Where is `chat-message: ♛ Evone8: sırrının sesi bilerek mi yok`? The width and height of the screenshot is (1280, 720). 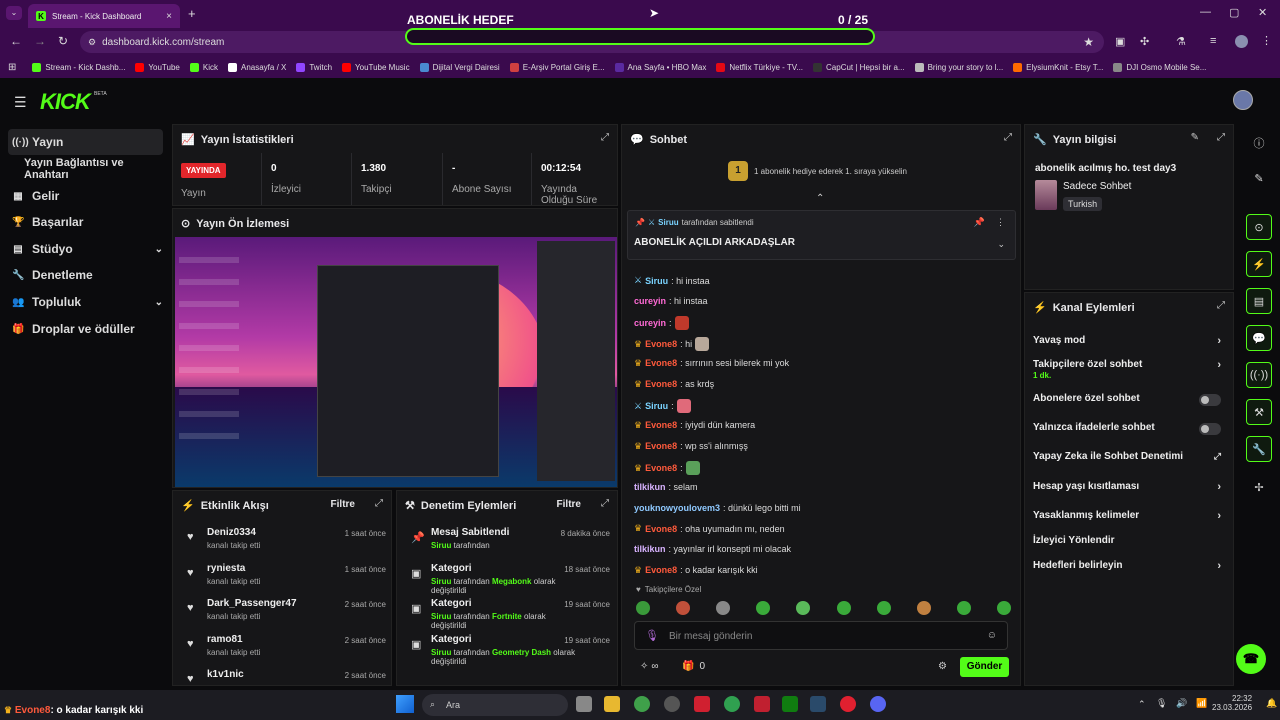 chat-message: ♛ Evone8: sırrının sesi bilerek mi yok is located at coordinates (711, 363).